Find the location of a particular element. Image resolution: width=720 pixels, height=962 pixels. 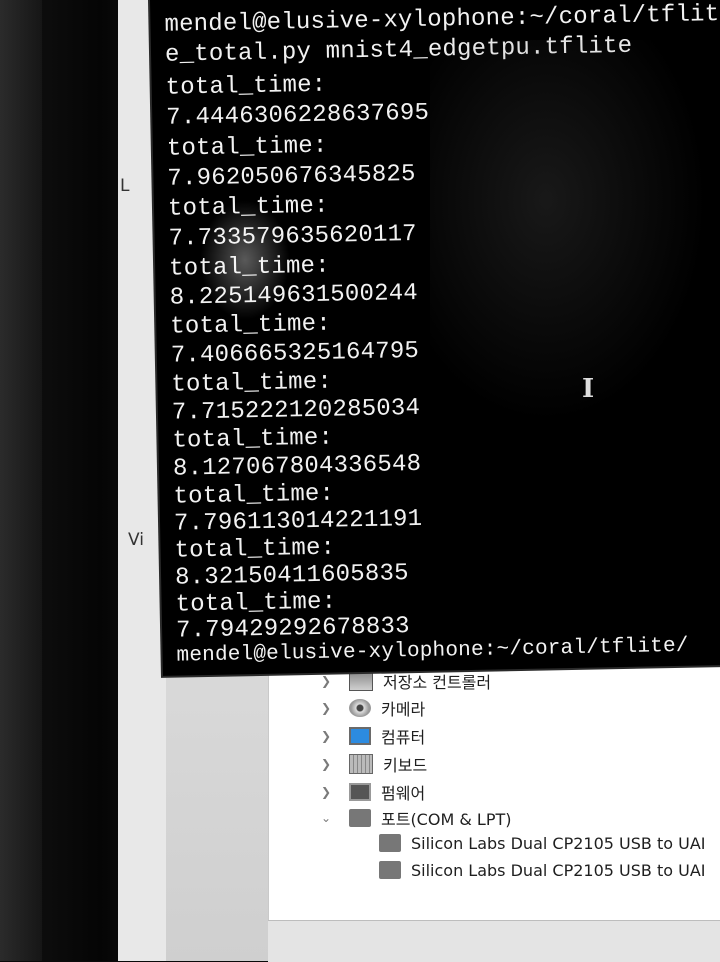

tree-item-label: 저장소 컨트롤러 is located at coordinates (437, 682).